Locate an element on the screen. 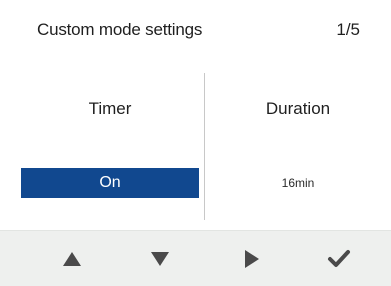 This screenshot has width=391, height=286. page-title: Custom mode settings is located at coordinates (120, 29).